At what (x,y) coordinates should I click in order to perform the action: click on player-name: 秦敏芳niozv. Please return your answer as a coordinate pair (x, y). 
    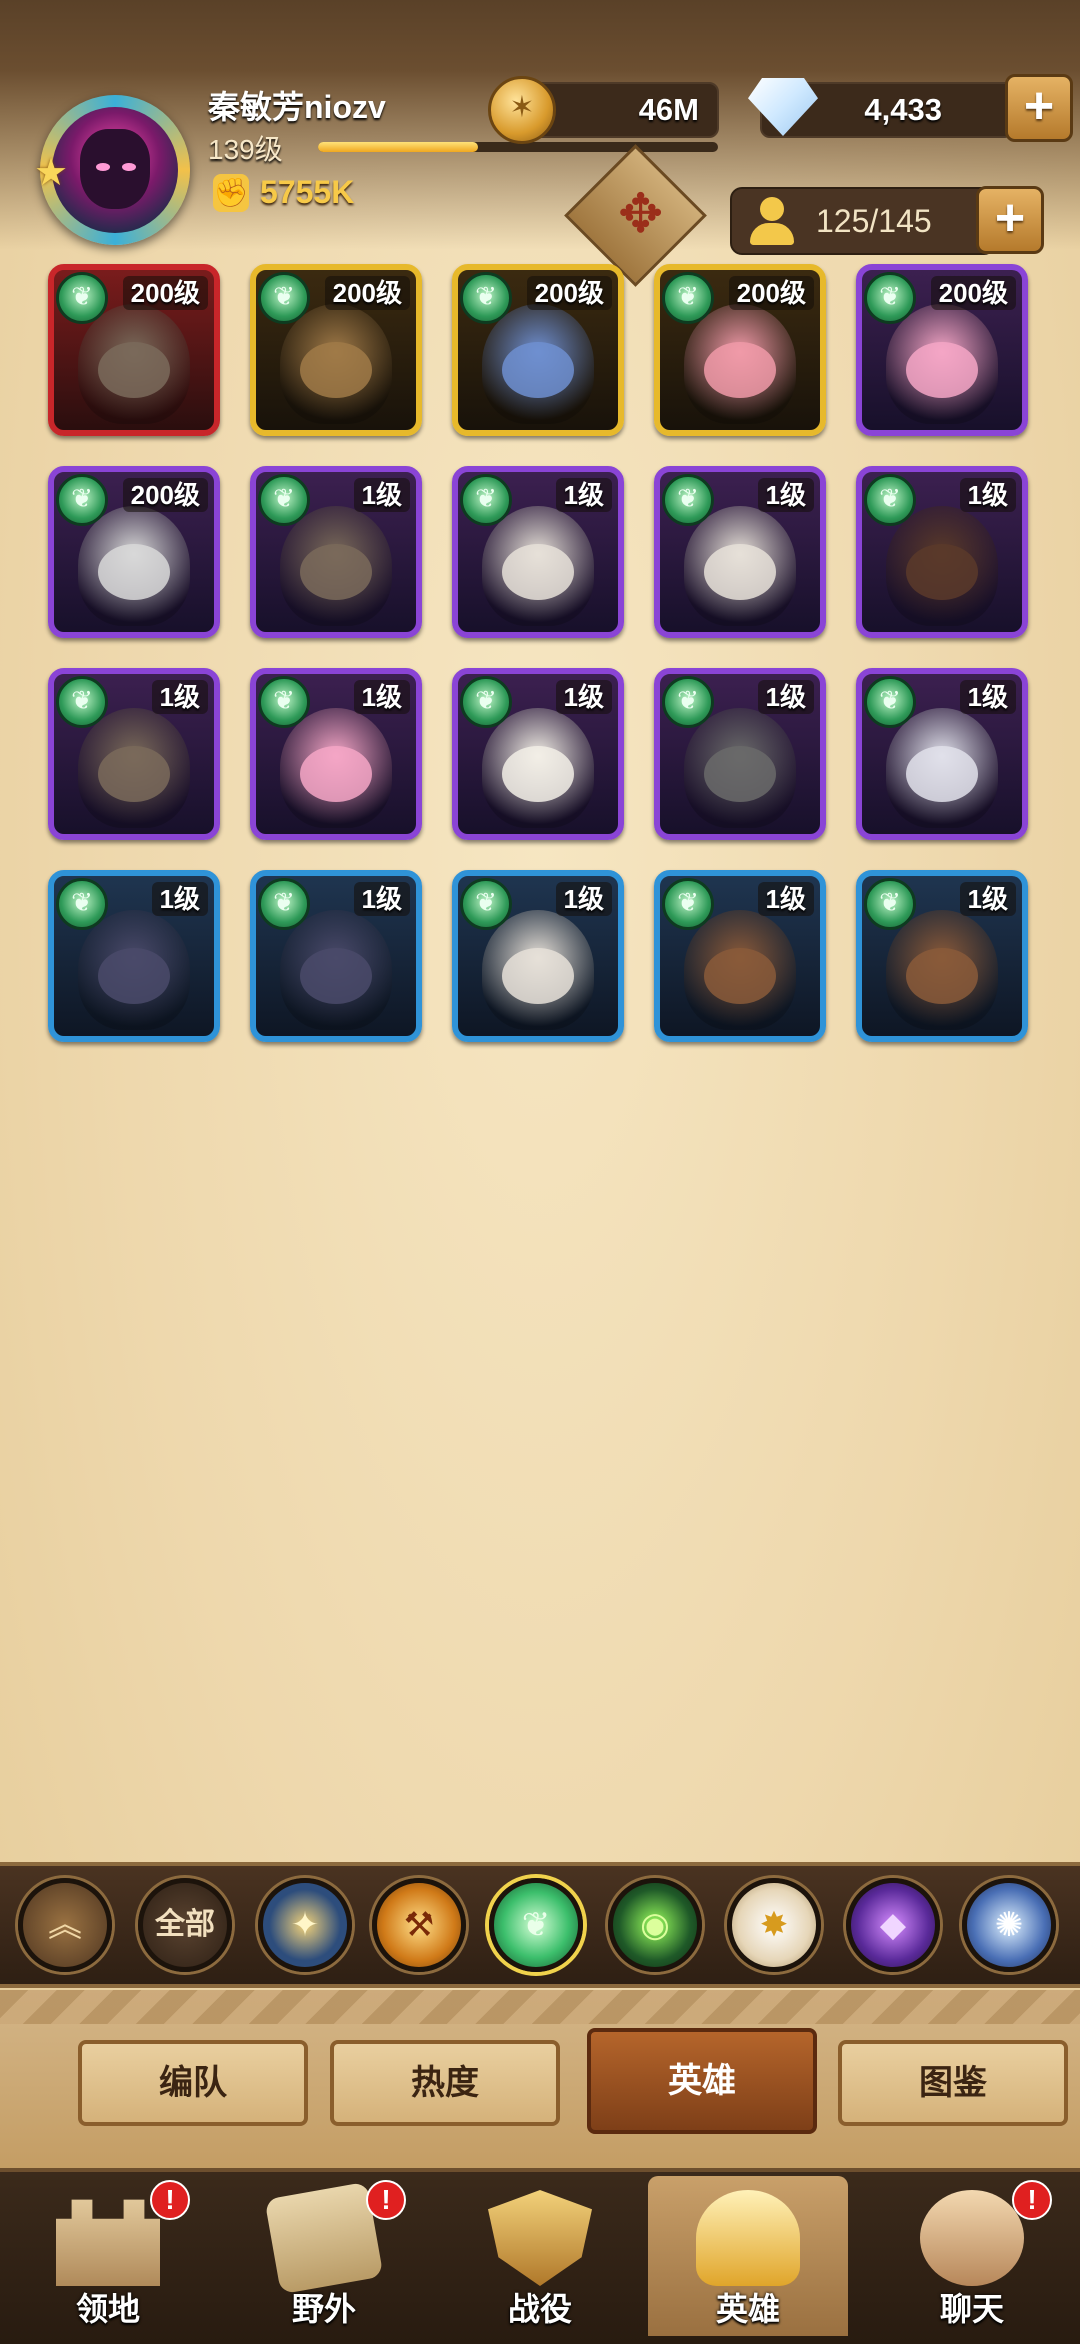
    Looking at the image, I should click on (297, 107).